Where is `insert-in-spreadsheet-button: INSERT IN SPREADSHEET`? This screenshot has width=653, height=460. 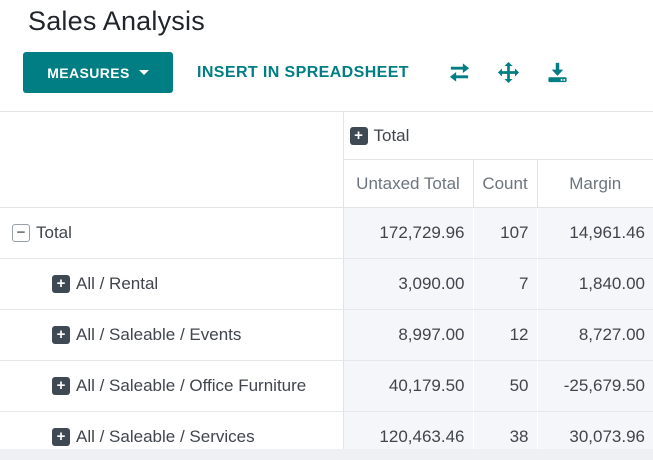 insert-in-spreadsheet-button: INSERT IN SPREADSHEET is located at coordinates (303, 73).